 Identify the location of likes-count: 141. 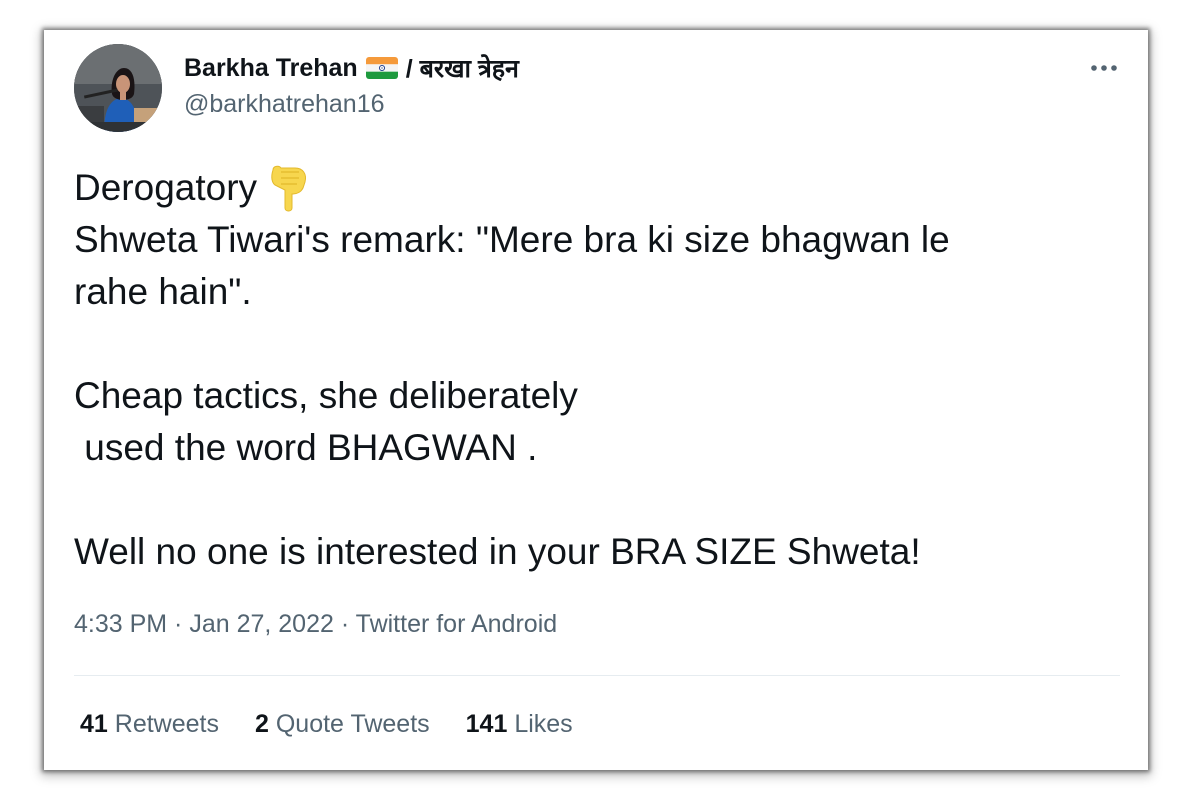
(486, 724).